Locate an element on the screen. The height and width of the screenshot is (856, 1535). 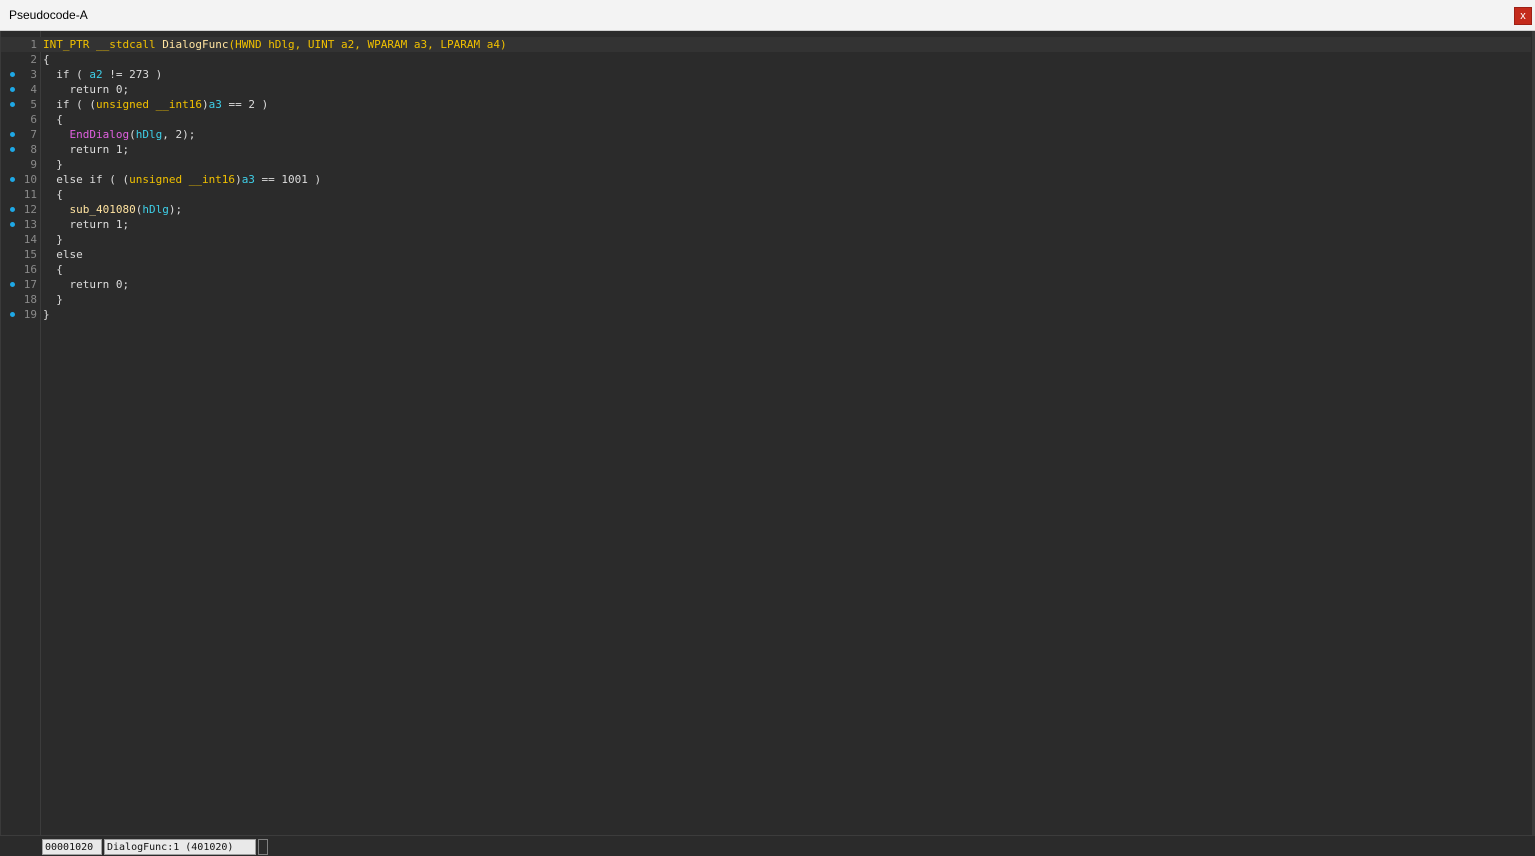
line-number: 17 is located at coordinates (30, 284).